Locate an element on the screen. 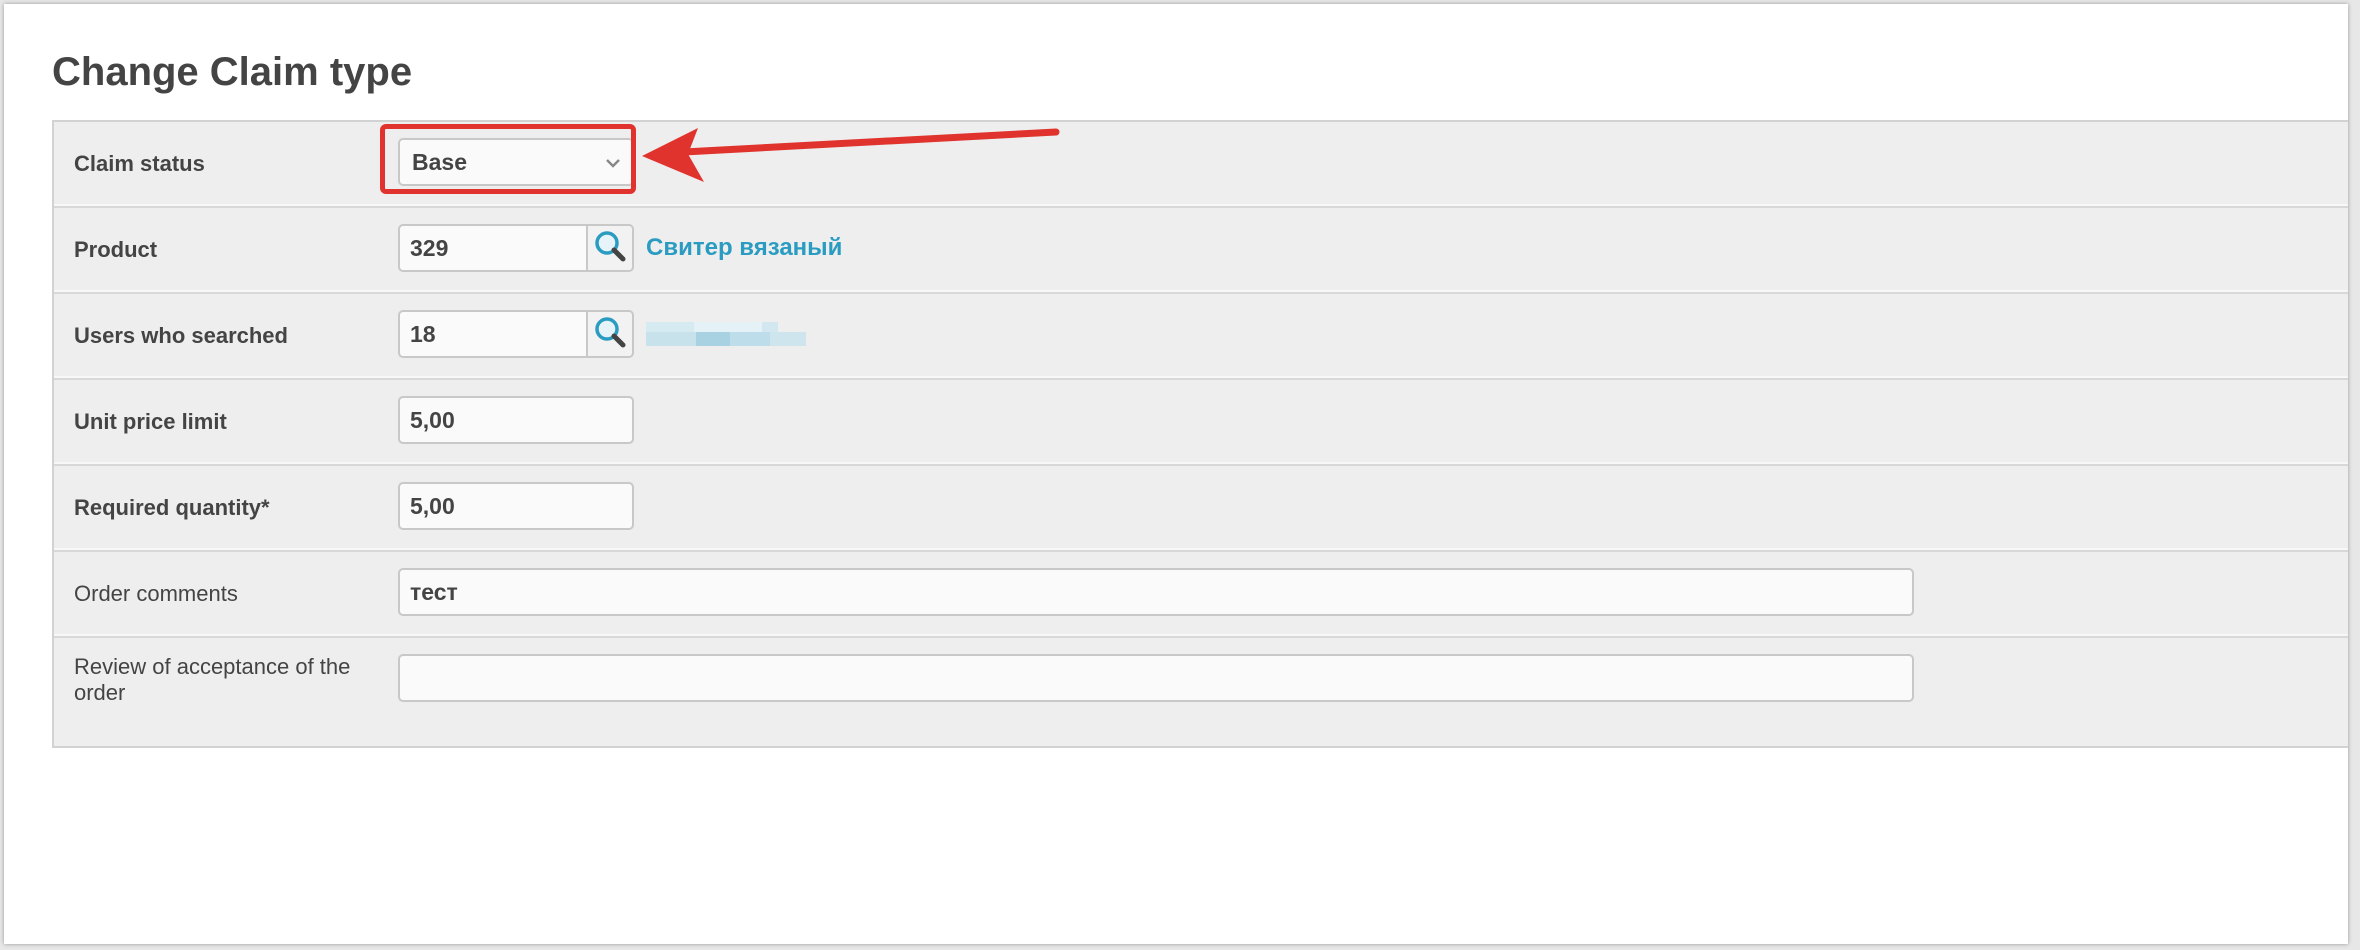  form-row-order-comments: Order comments is located at coordinates (1201, 595).